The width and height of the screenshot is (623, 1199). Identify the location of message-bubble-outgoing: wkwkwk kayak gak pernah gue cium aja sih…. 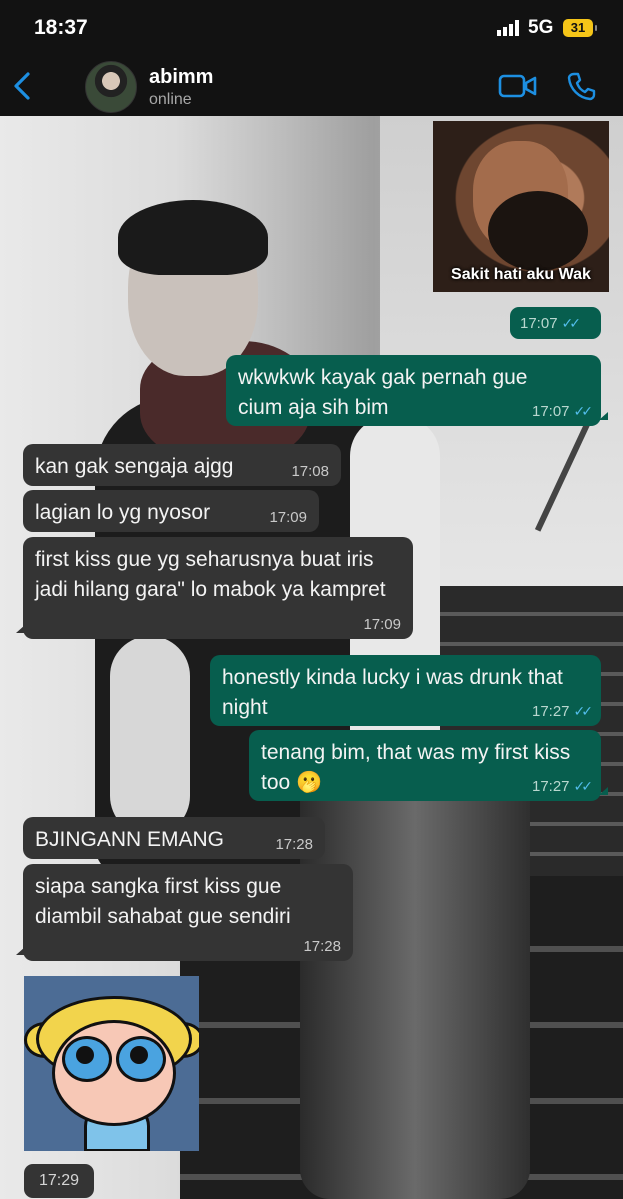
(417, 390).